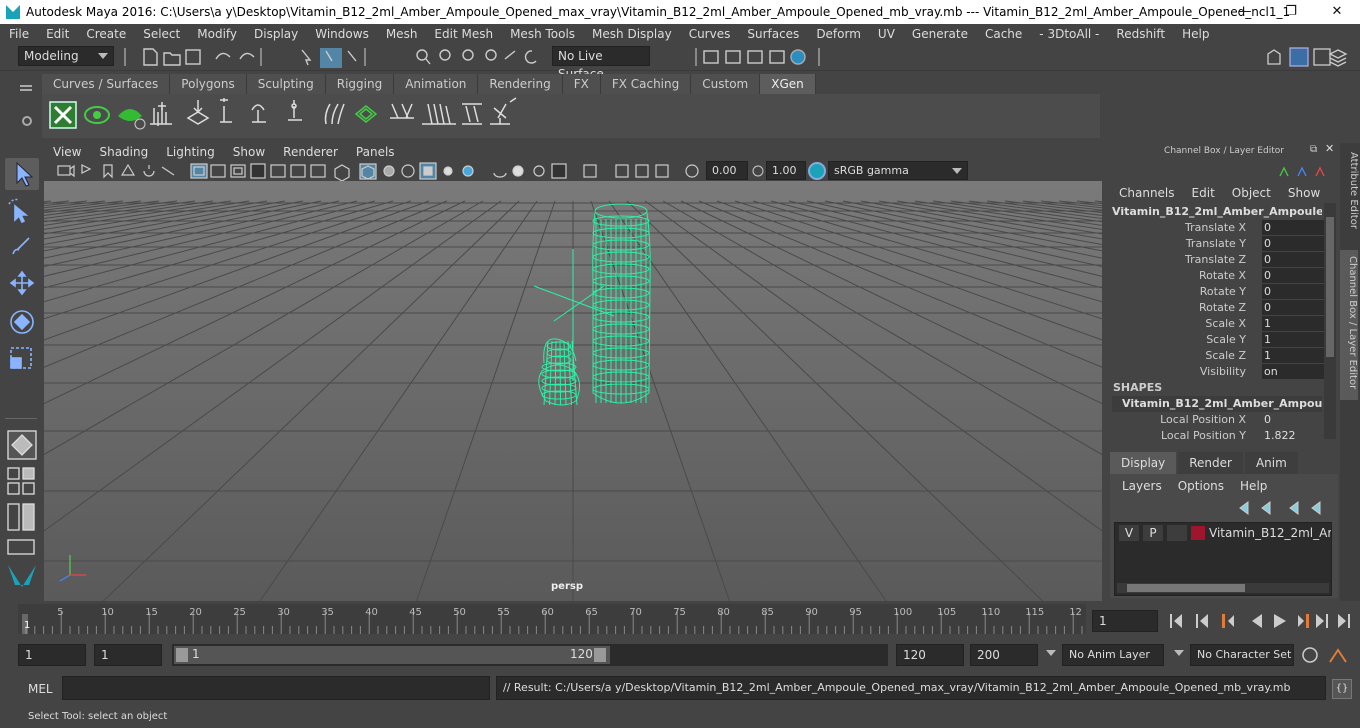  I want to click on shelf-tab-fx-caching: FX Caching, so click(646, 84).